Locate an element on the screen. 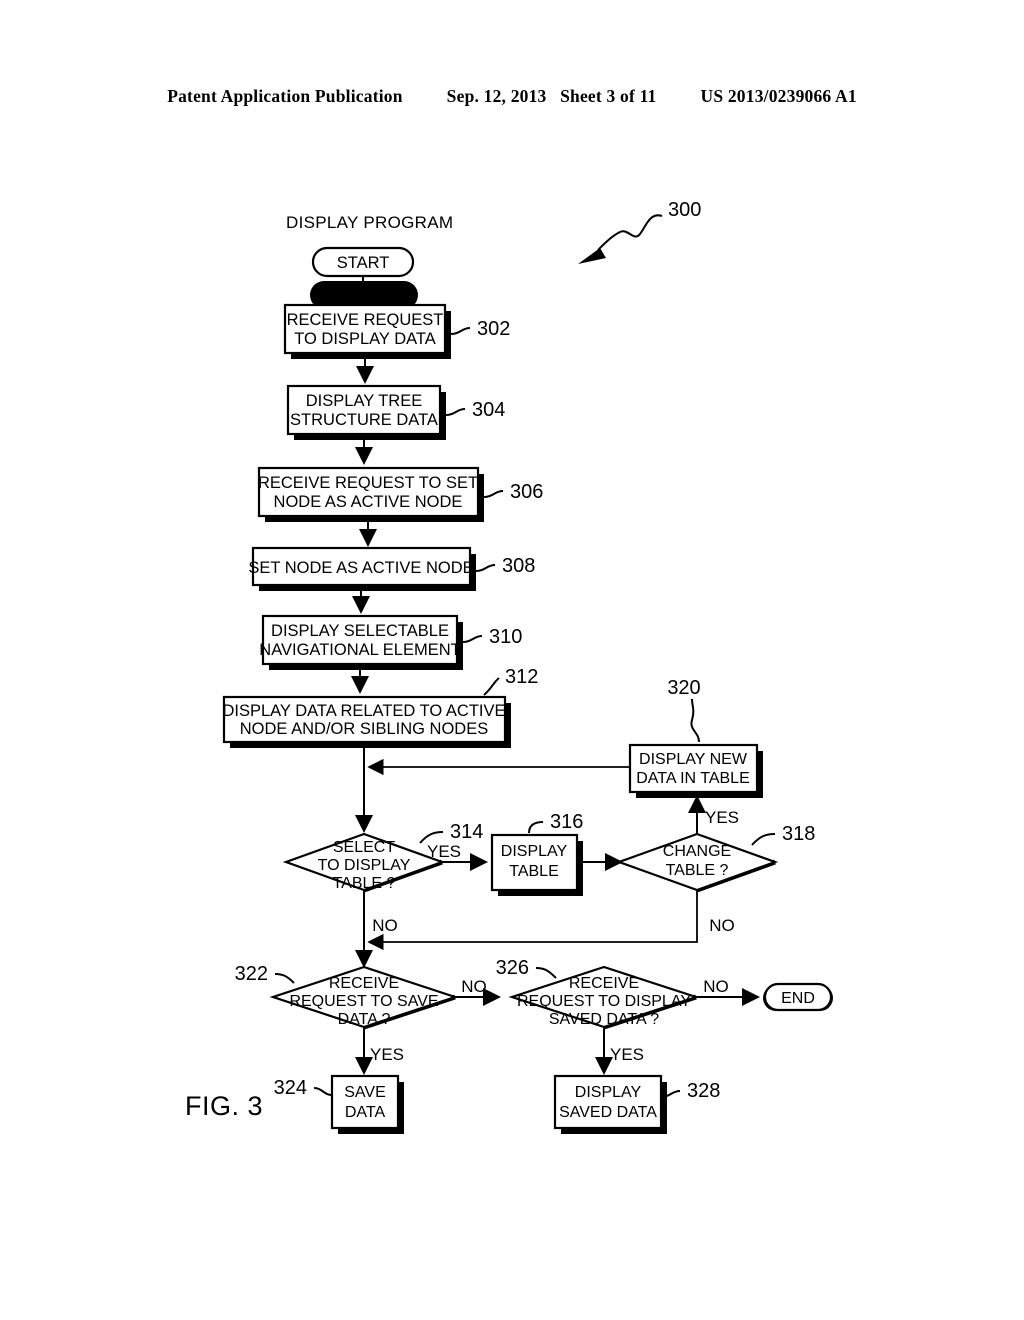 Image resolution: width=1024 pixels, height=1320 pixels. node-308-line1: SET NODE AS ACTIVE NODE is located at coordinates (360, 568).